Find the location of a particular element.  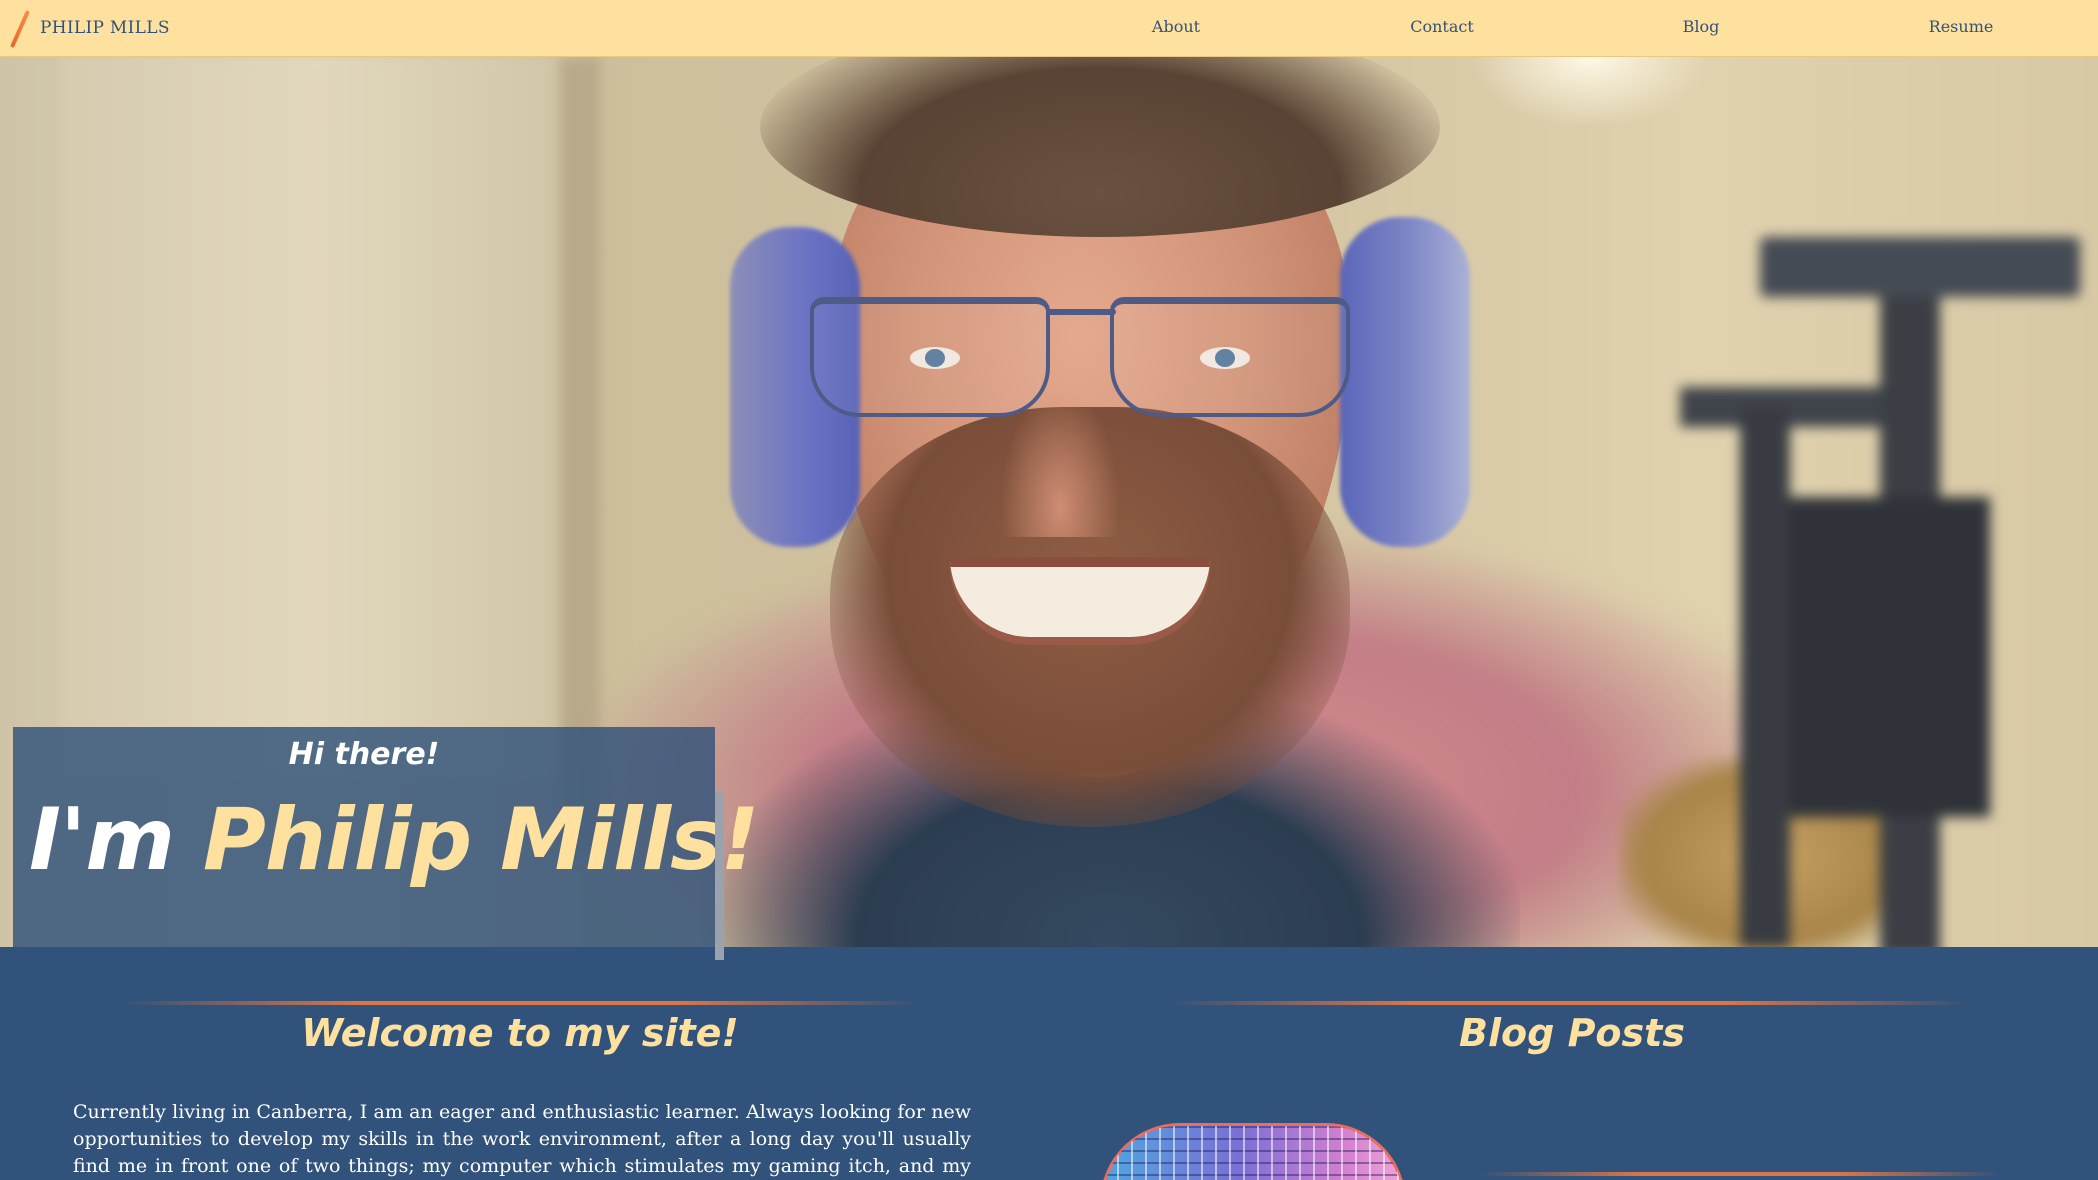

intro-card: Hi there! I'm Philip Mills! is located at coordinates (386, 843).